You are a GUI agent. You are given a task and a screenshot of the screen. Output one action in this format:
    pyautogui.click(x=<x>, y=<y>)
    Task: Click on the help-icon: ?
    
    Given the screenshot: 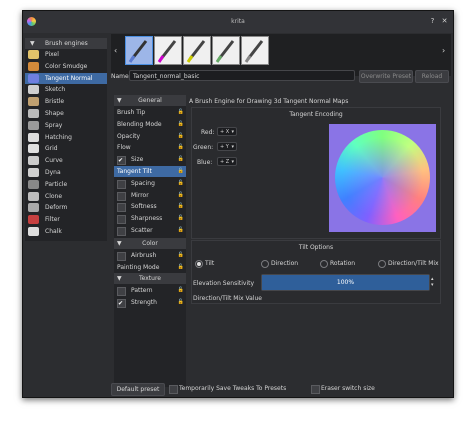 What is the action you would take?
    pyautogui.click(x=432, y=21)
    